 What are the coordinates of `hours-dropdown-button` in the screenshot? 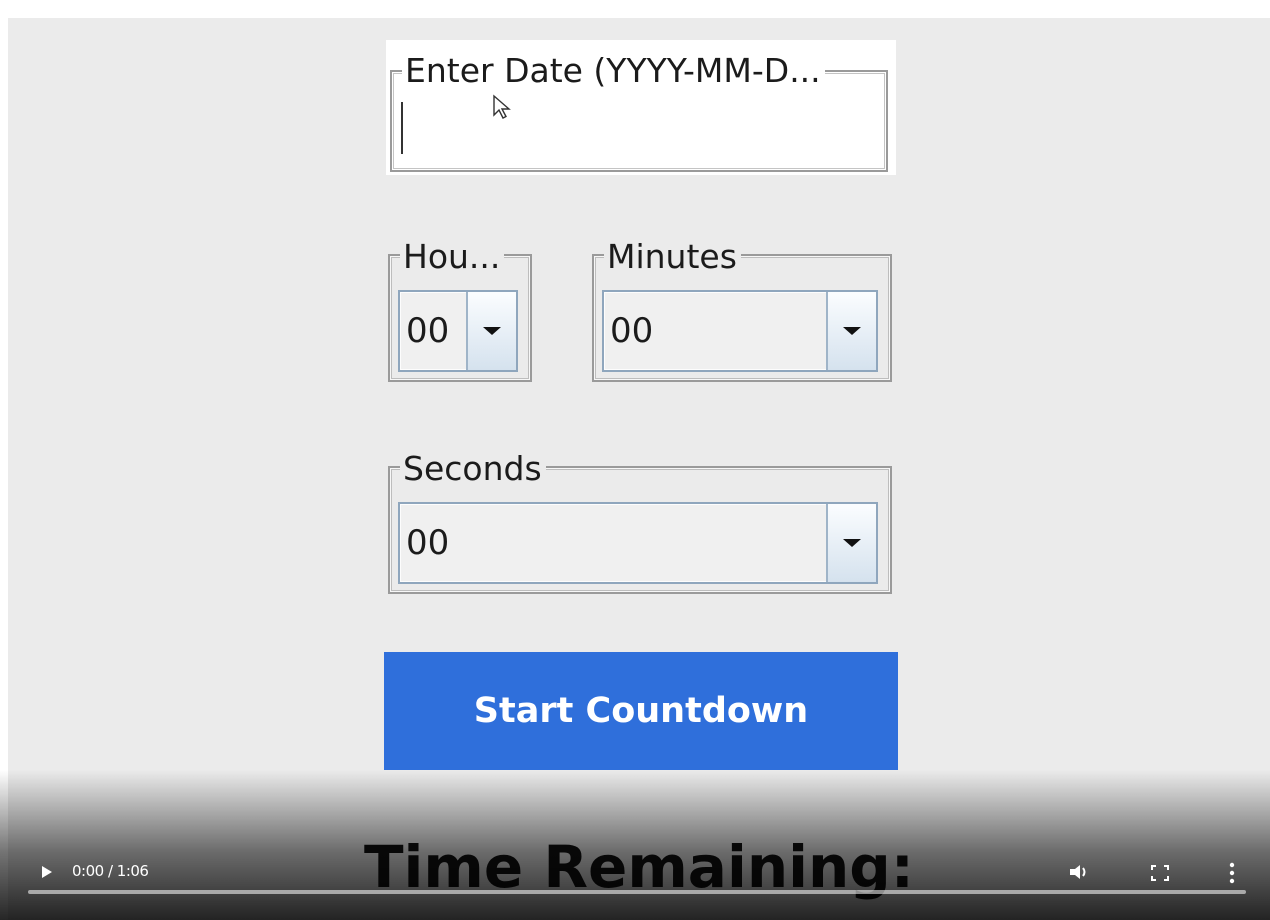 It's located at (491, 331).